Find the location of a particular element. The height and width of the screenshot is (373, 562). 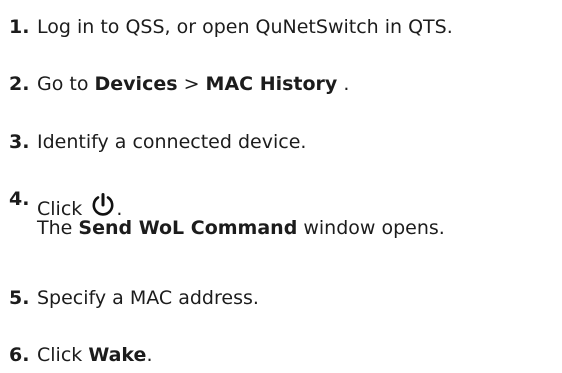

step-result: The Send WoL Command window opens. is located at coordinates (241, 228).